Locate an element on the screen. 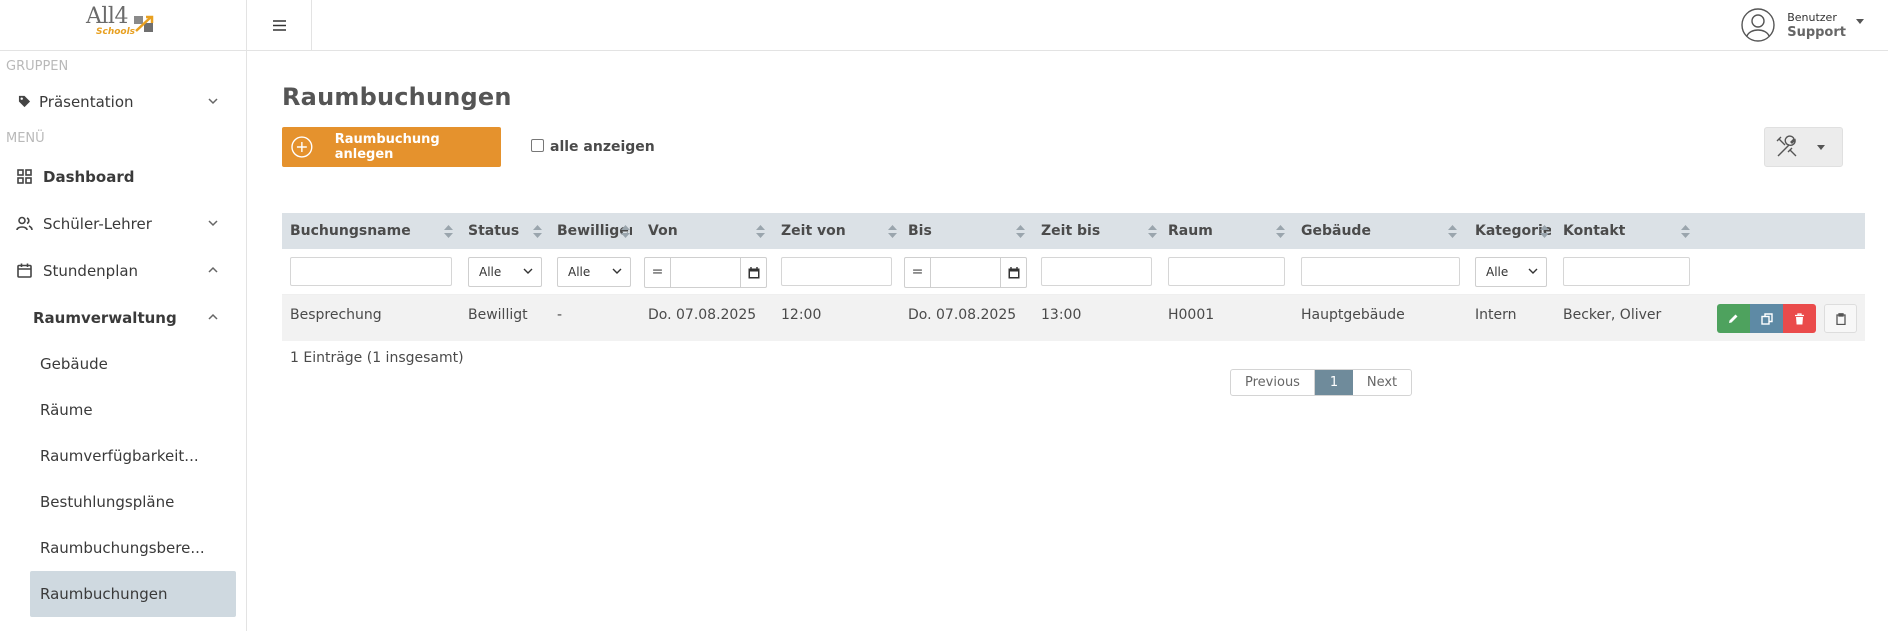 The width and height of the screenshot is (1888, 631). document-button is located at coordinates (1840, 318).